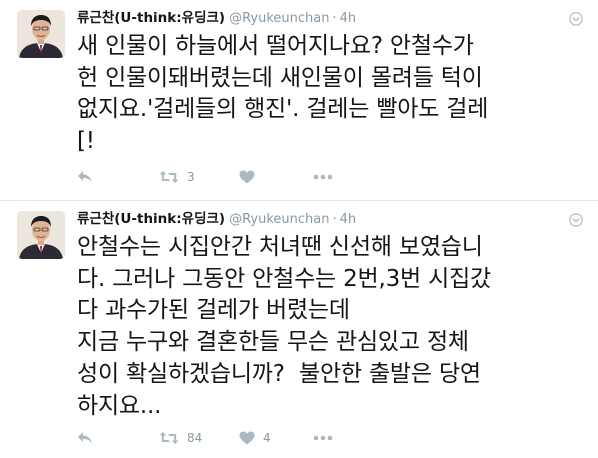 The height and width of the screenshot is (458, 598). I want to click on tweet-actions: 84 4, so click(210, 438).